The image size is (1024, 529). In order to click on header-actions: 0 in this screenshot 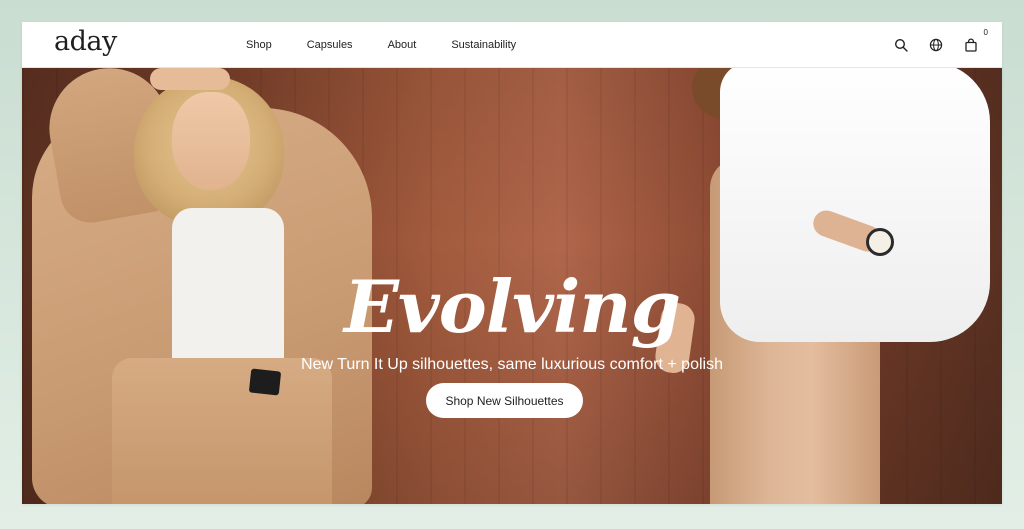, I will do `click(931, 44)`.